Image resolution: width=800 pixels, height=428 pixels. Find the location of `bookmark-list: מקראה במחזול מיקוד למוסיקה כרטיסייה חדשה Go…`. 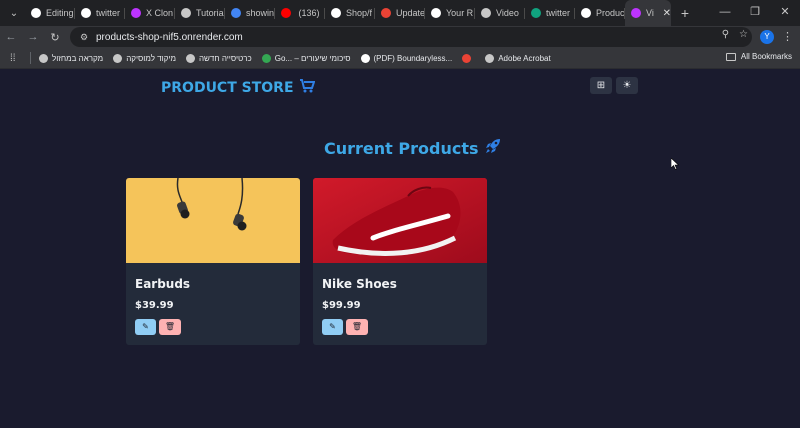

bookmark-list: מקראה במחזול מיקוד למוסיקה כרטיסייה חדשה Go… is located at coordinates (300, 58).